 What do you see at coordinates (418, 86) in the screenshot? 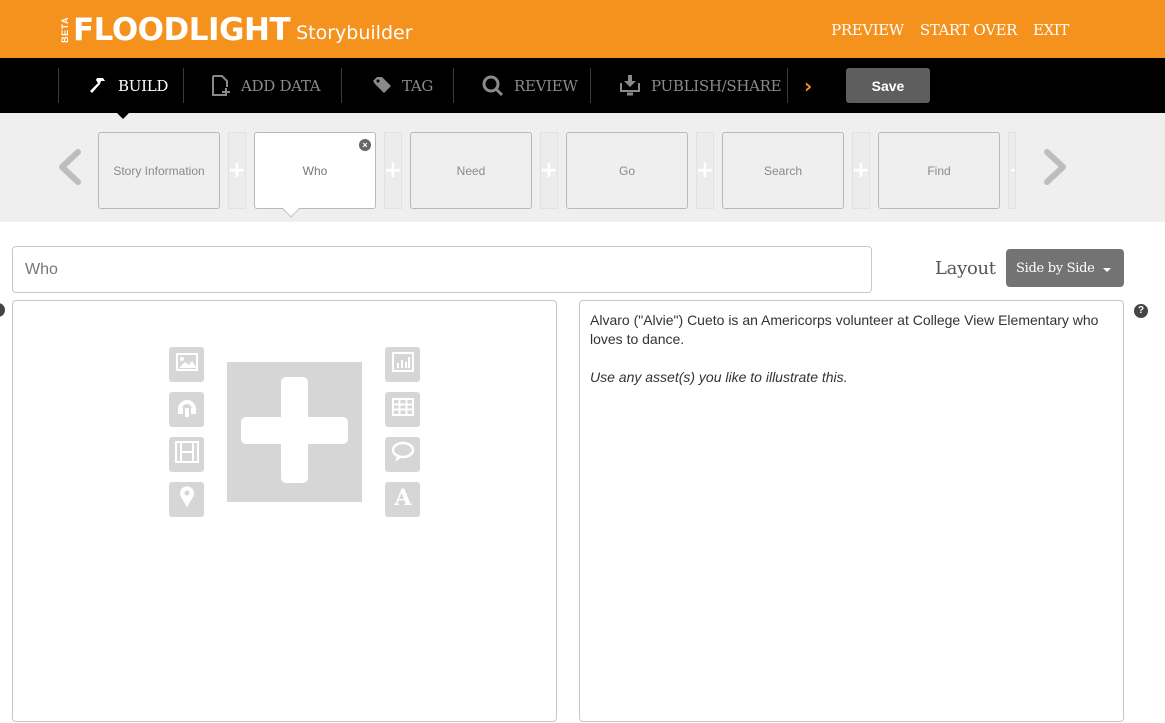
I see `nav-tag-label: TAG` at bounding box center [418, 86].